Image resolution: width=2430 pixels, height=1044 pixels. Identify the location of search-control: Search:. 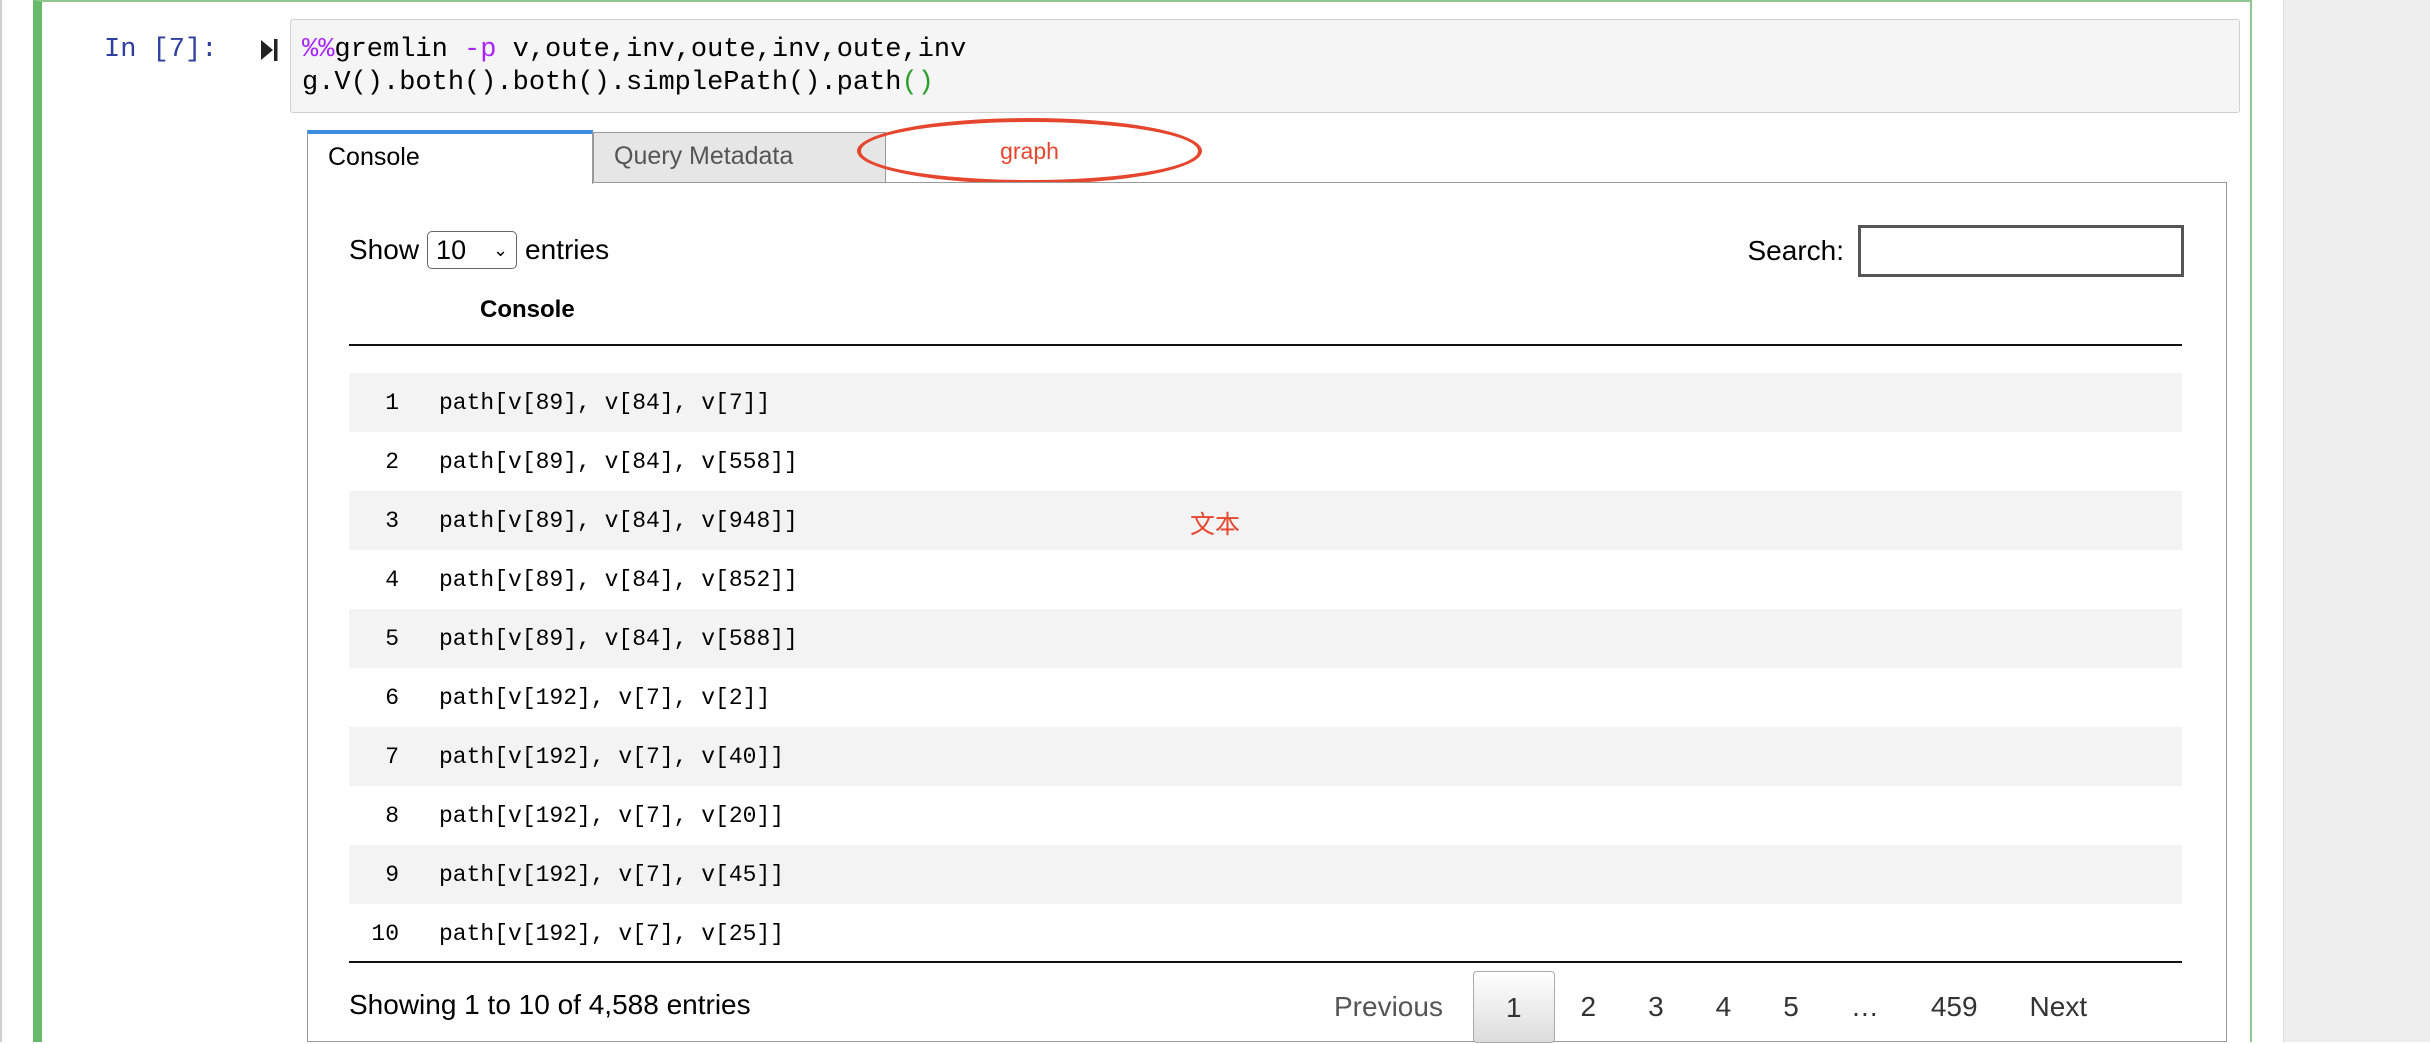
(1965, 251).